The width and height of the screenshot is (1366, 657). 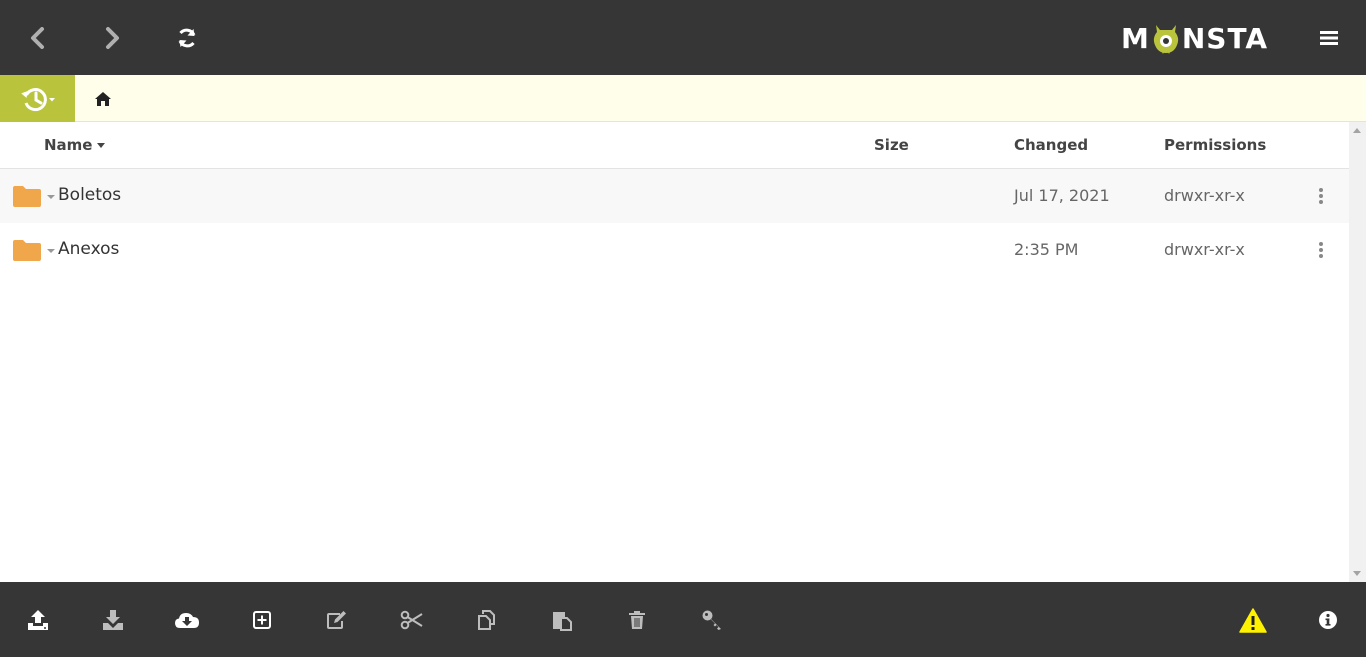 I want to click on monsta-logo: M NSTA, so click(x=1194, y=38).